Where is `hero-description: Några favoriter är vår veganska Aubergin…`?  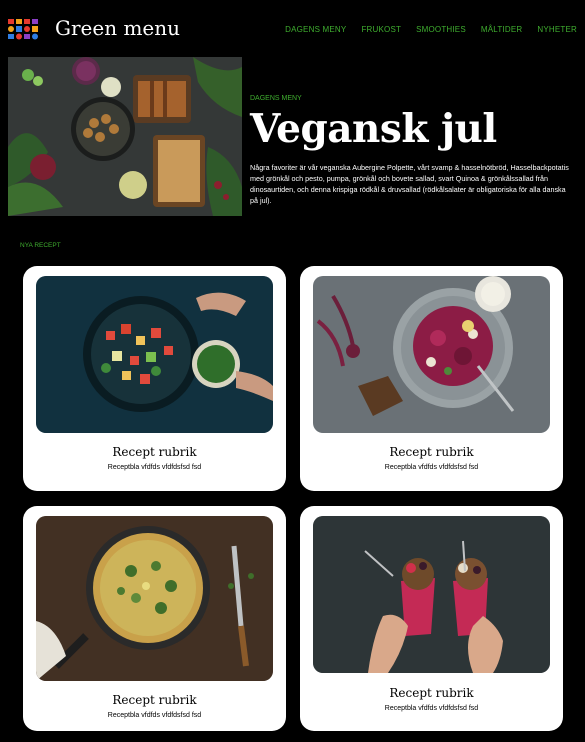 hero-description: Några favoriter är vår veganska Aubergin… is located at coordinates (409, 184).